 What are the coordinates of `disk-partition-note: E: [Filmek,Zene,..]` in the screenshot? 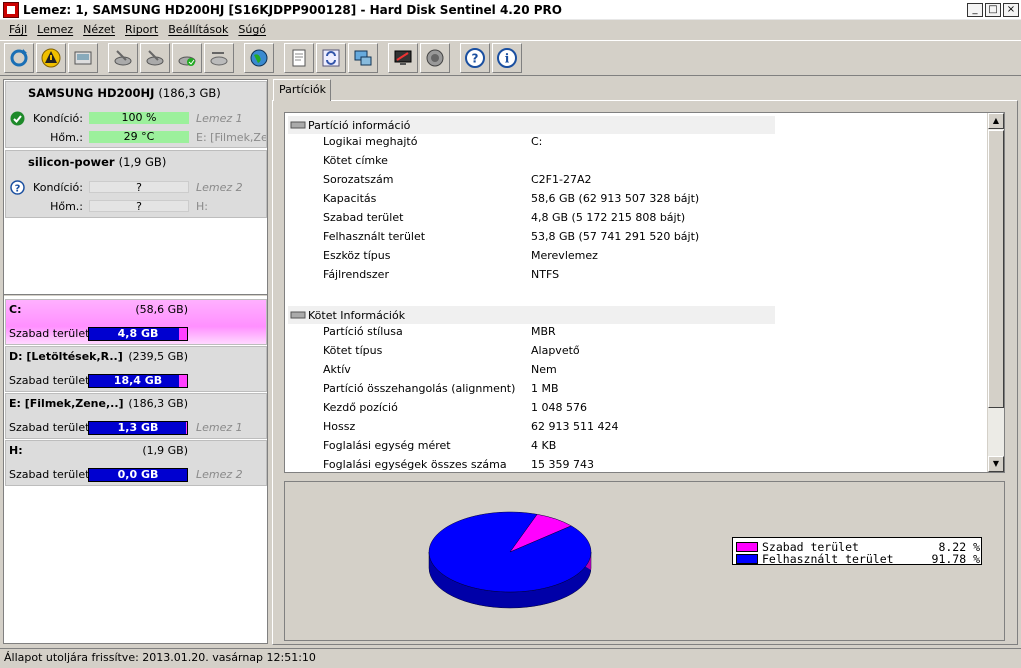 It's located at (231, 137).